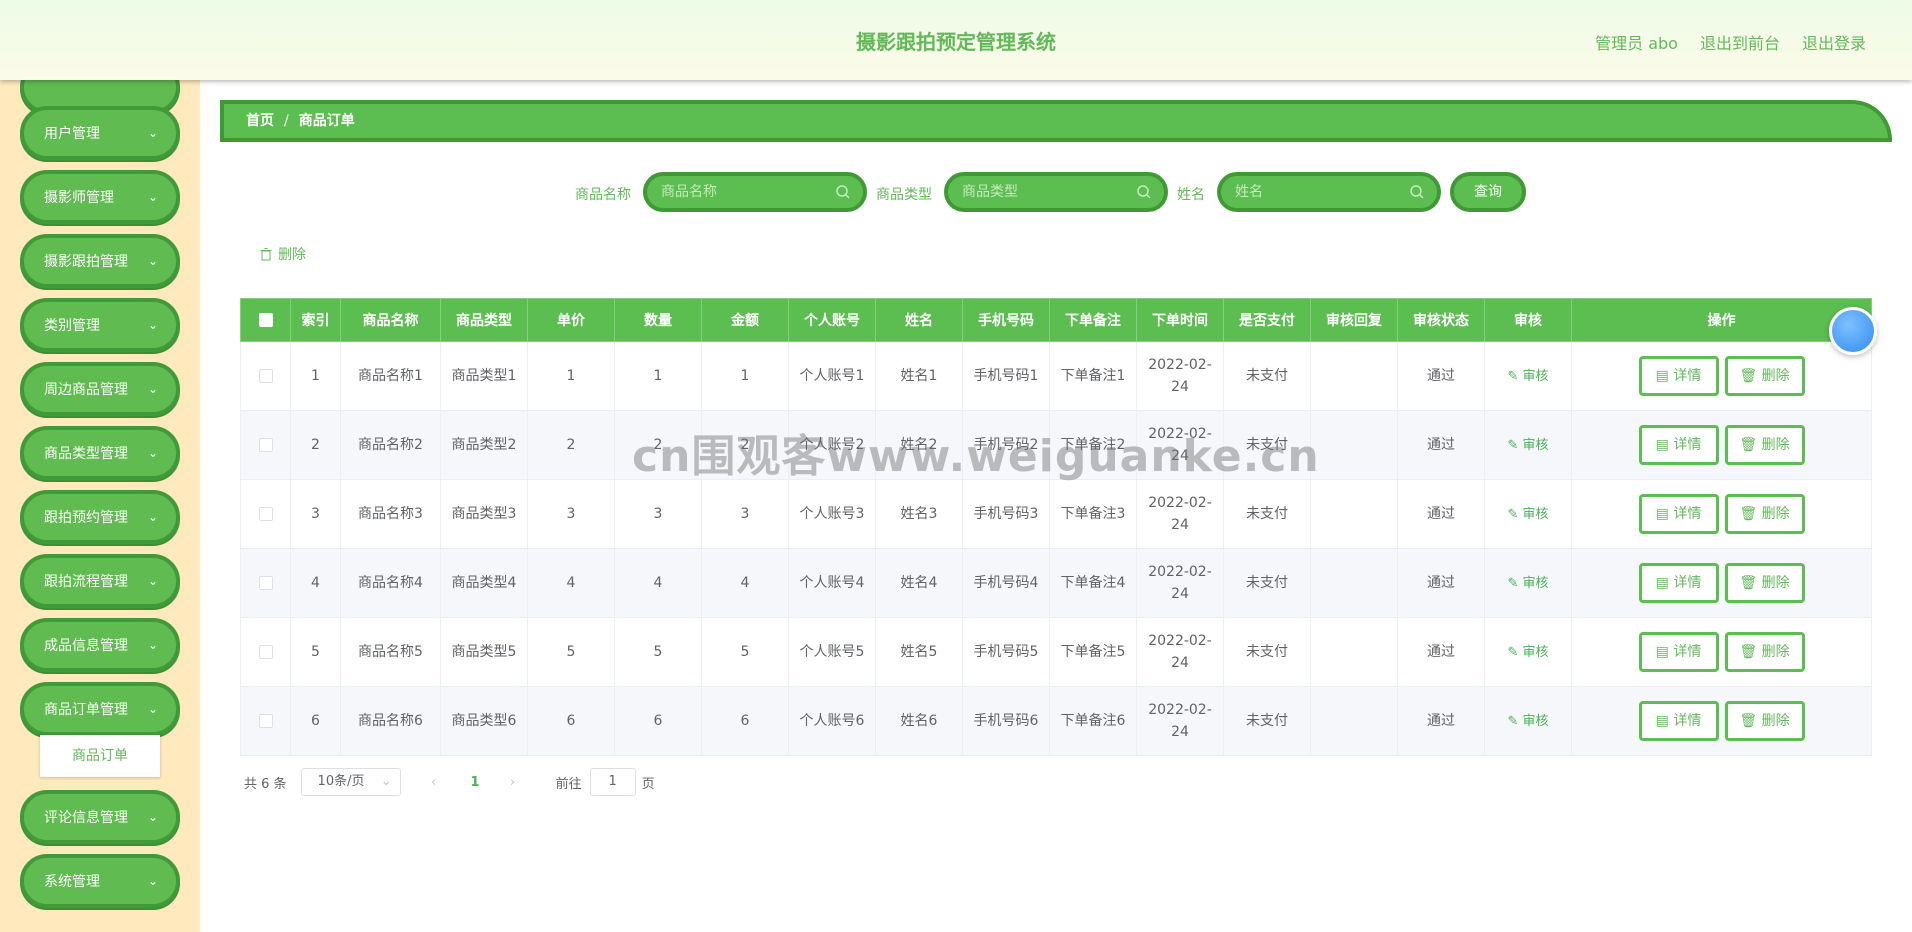  I want to click on product-name-input: 商品名称, so click(755, 192).